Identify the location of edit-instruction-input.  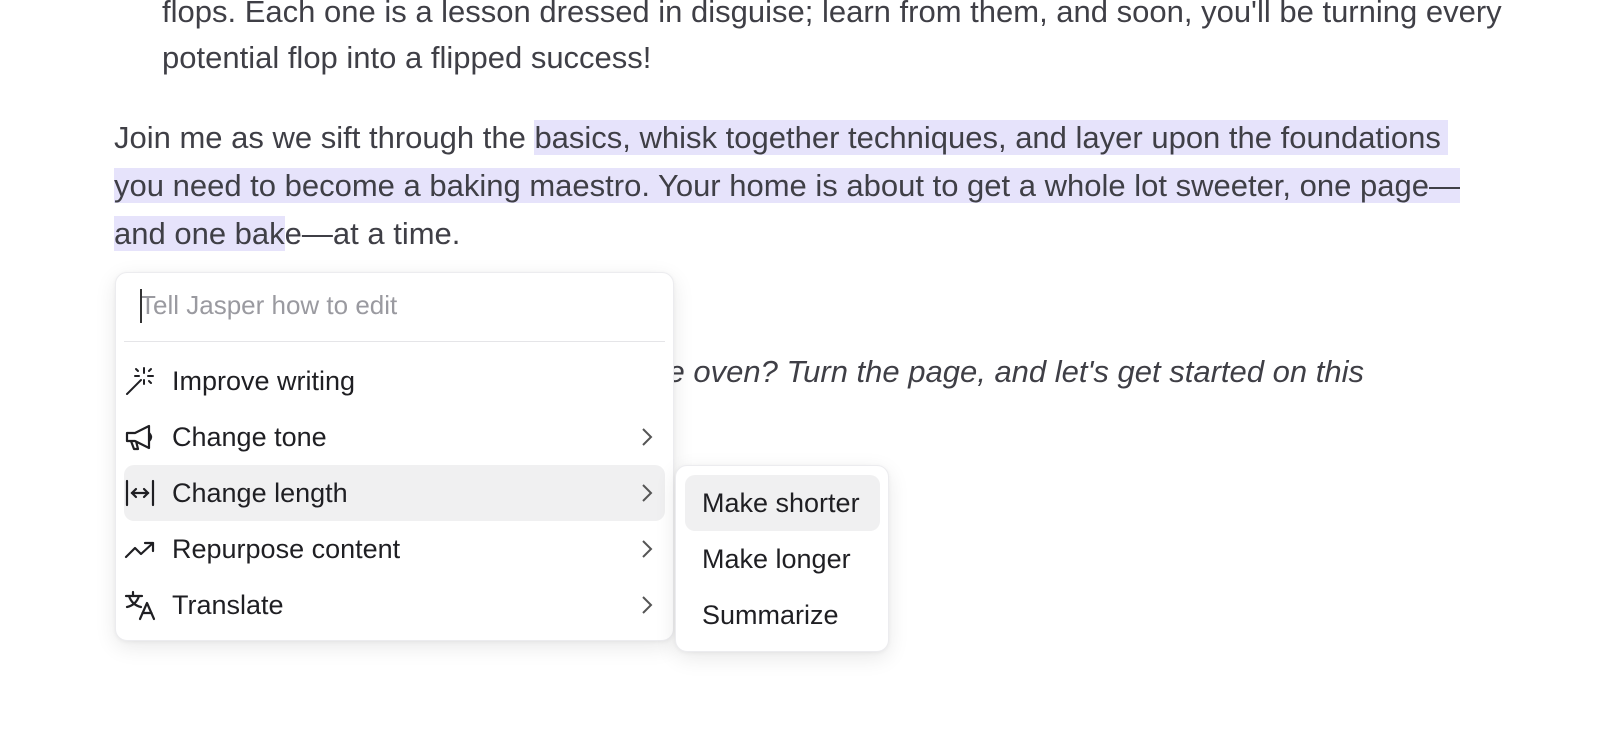
(390, 305).